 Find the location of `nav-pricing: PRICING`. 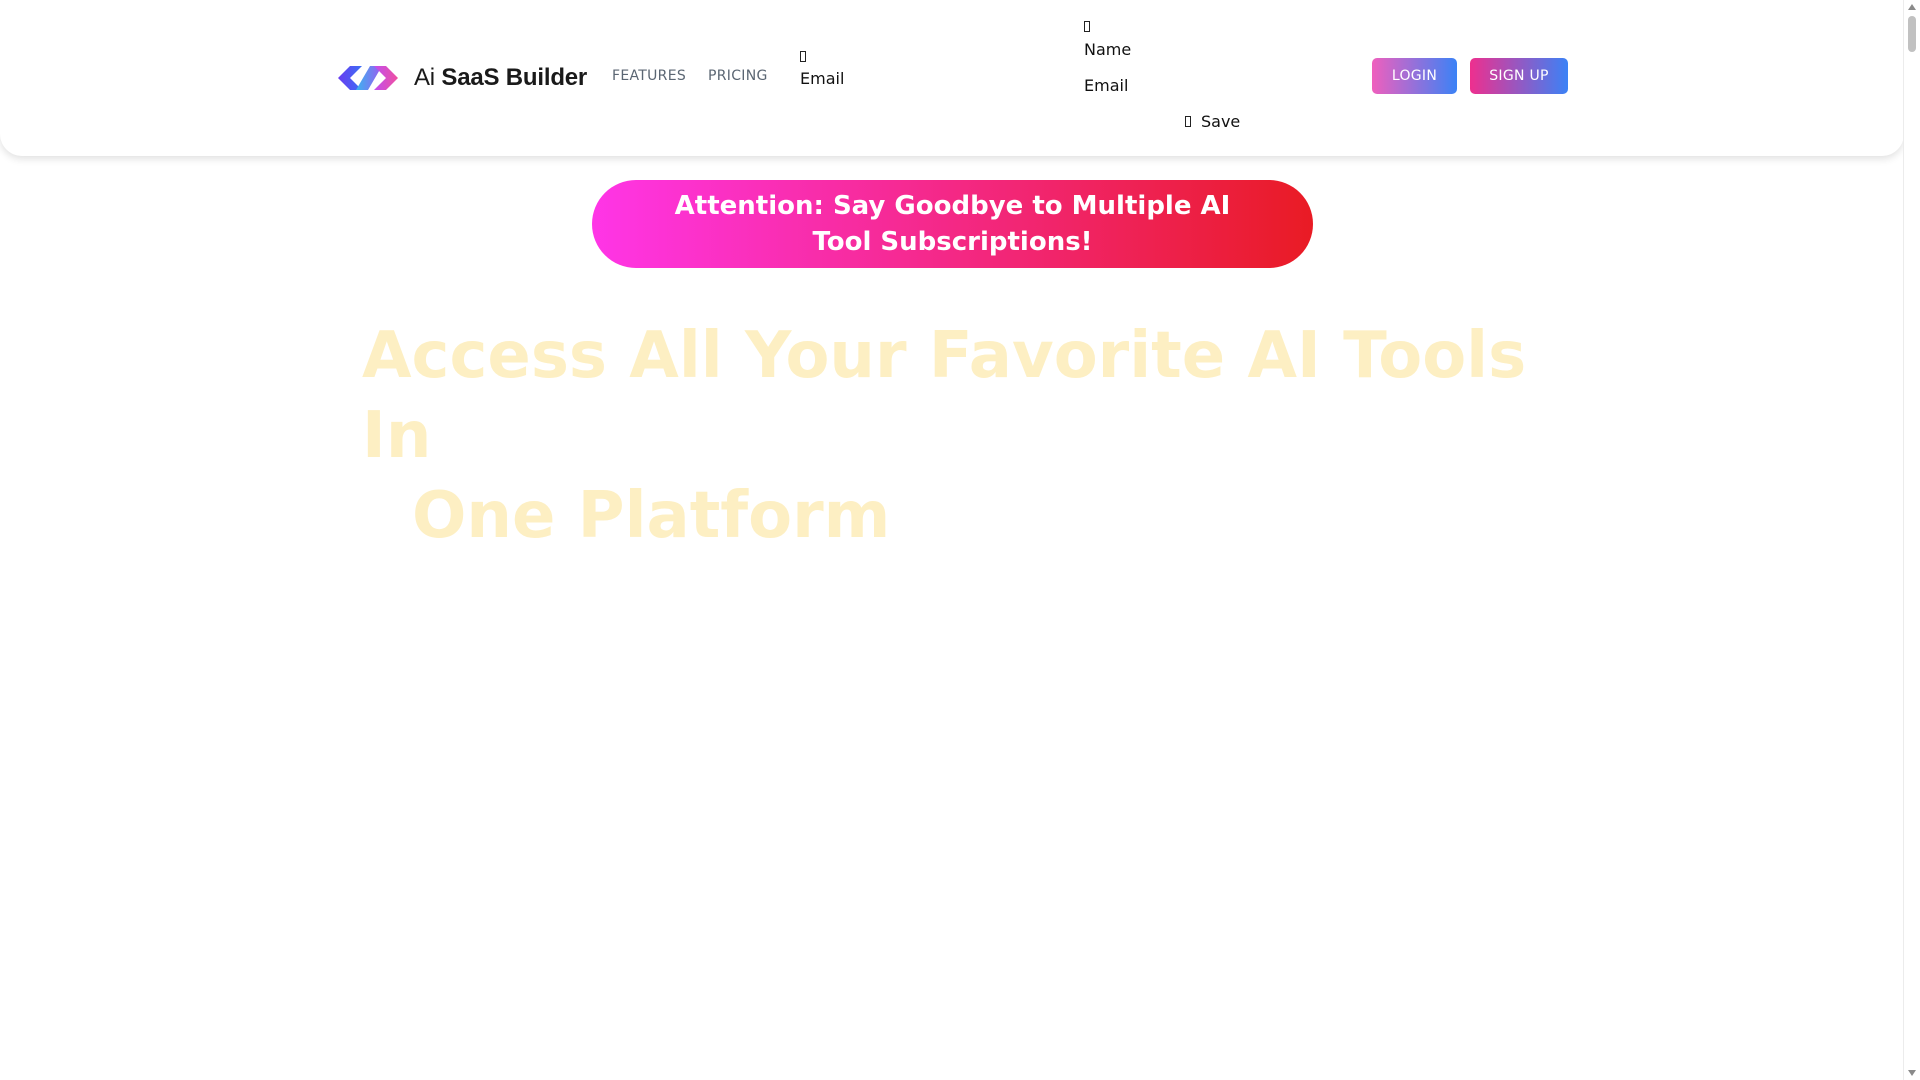

nav-pricing: PRICING is located at coordinates (738, 76).